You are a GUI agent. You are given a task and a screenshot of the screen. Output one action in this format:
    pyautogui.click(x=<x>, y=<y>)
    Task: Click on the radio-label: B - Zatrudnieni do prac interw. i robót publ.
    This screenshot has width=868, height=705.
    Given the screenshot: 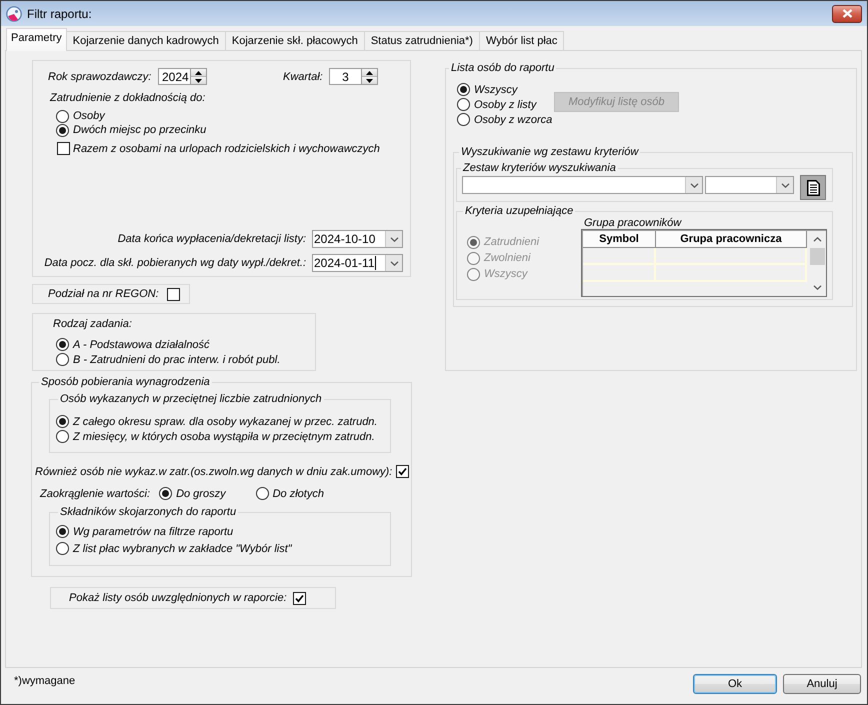 What is the action you would take?
    pyautogui.click(x=176, y=360)
    